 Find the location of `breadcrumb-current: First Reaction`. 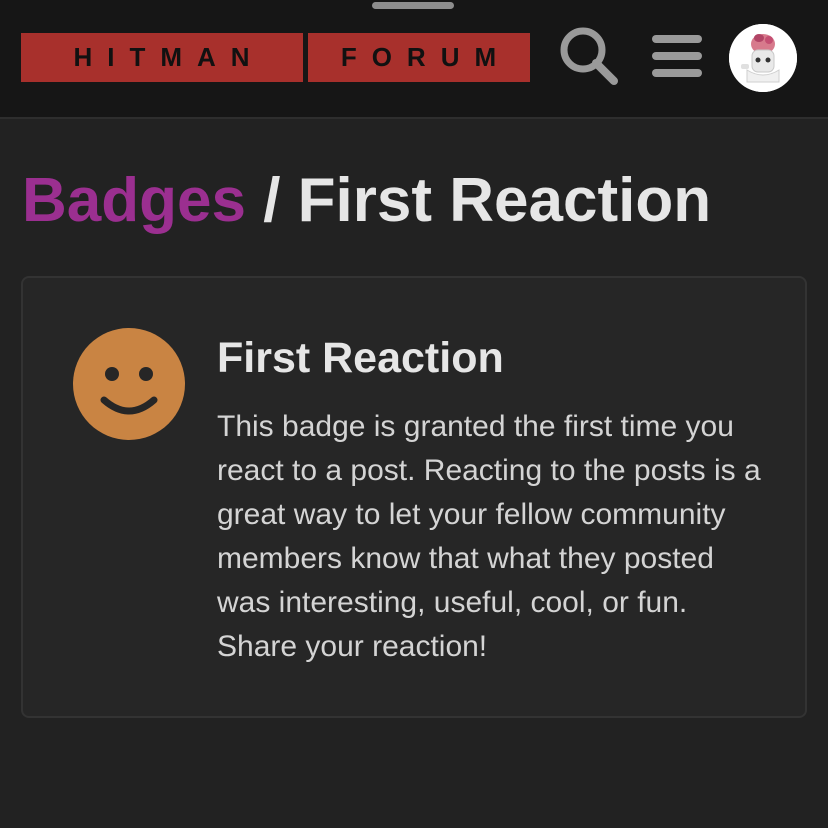

breadcrumb-current: First Reaction is located at coordinates (504, 200).